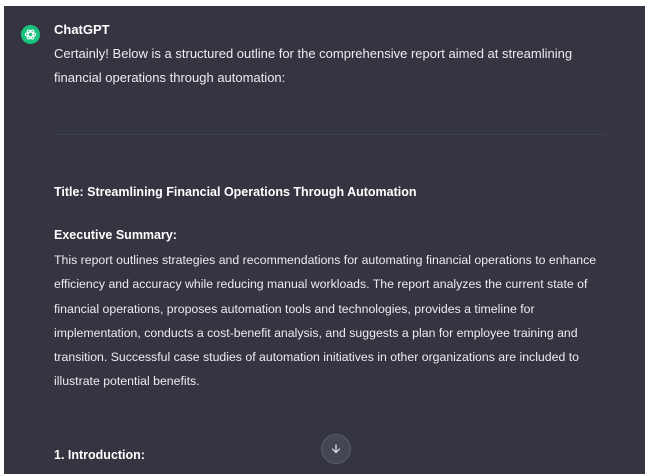 This screenshot has height=474, width=648. What do you see at coordinates (2, 237) in the screenshot?
I see `window-left-edge` at bounding box center [2, 237].